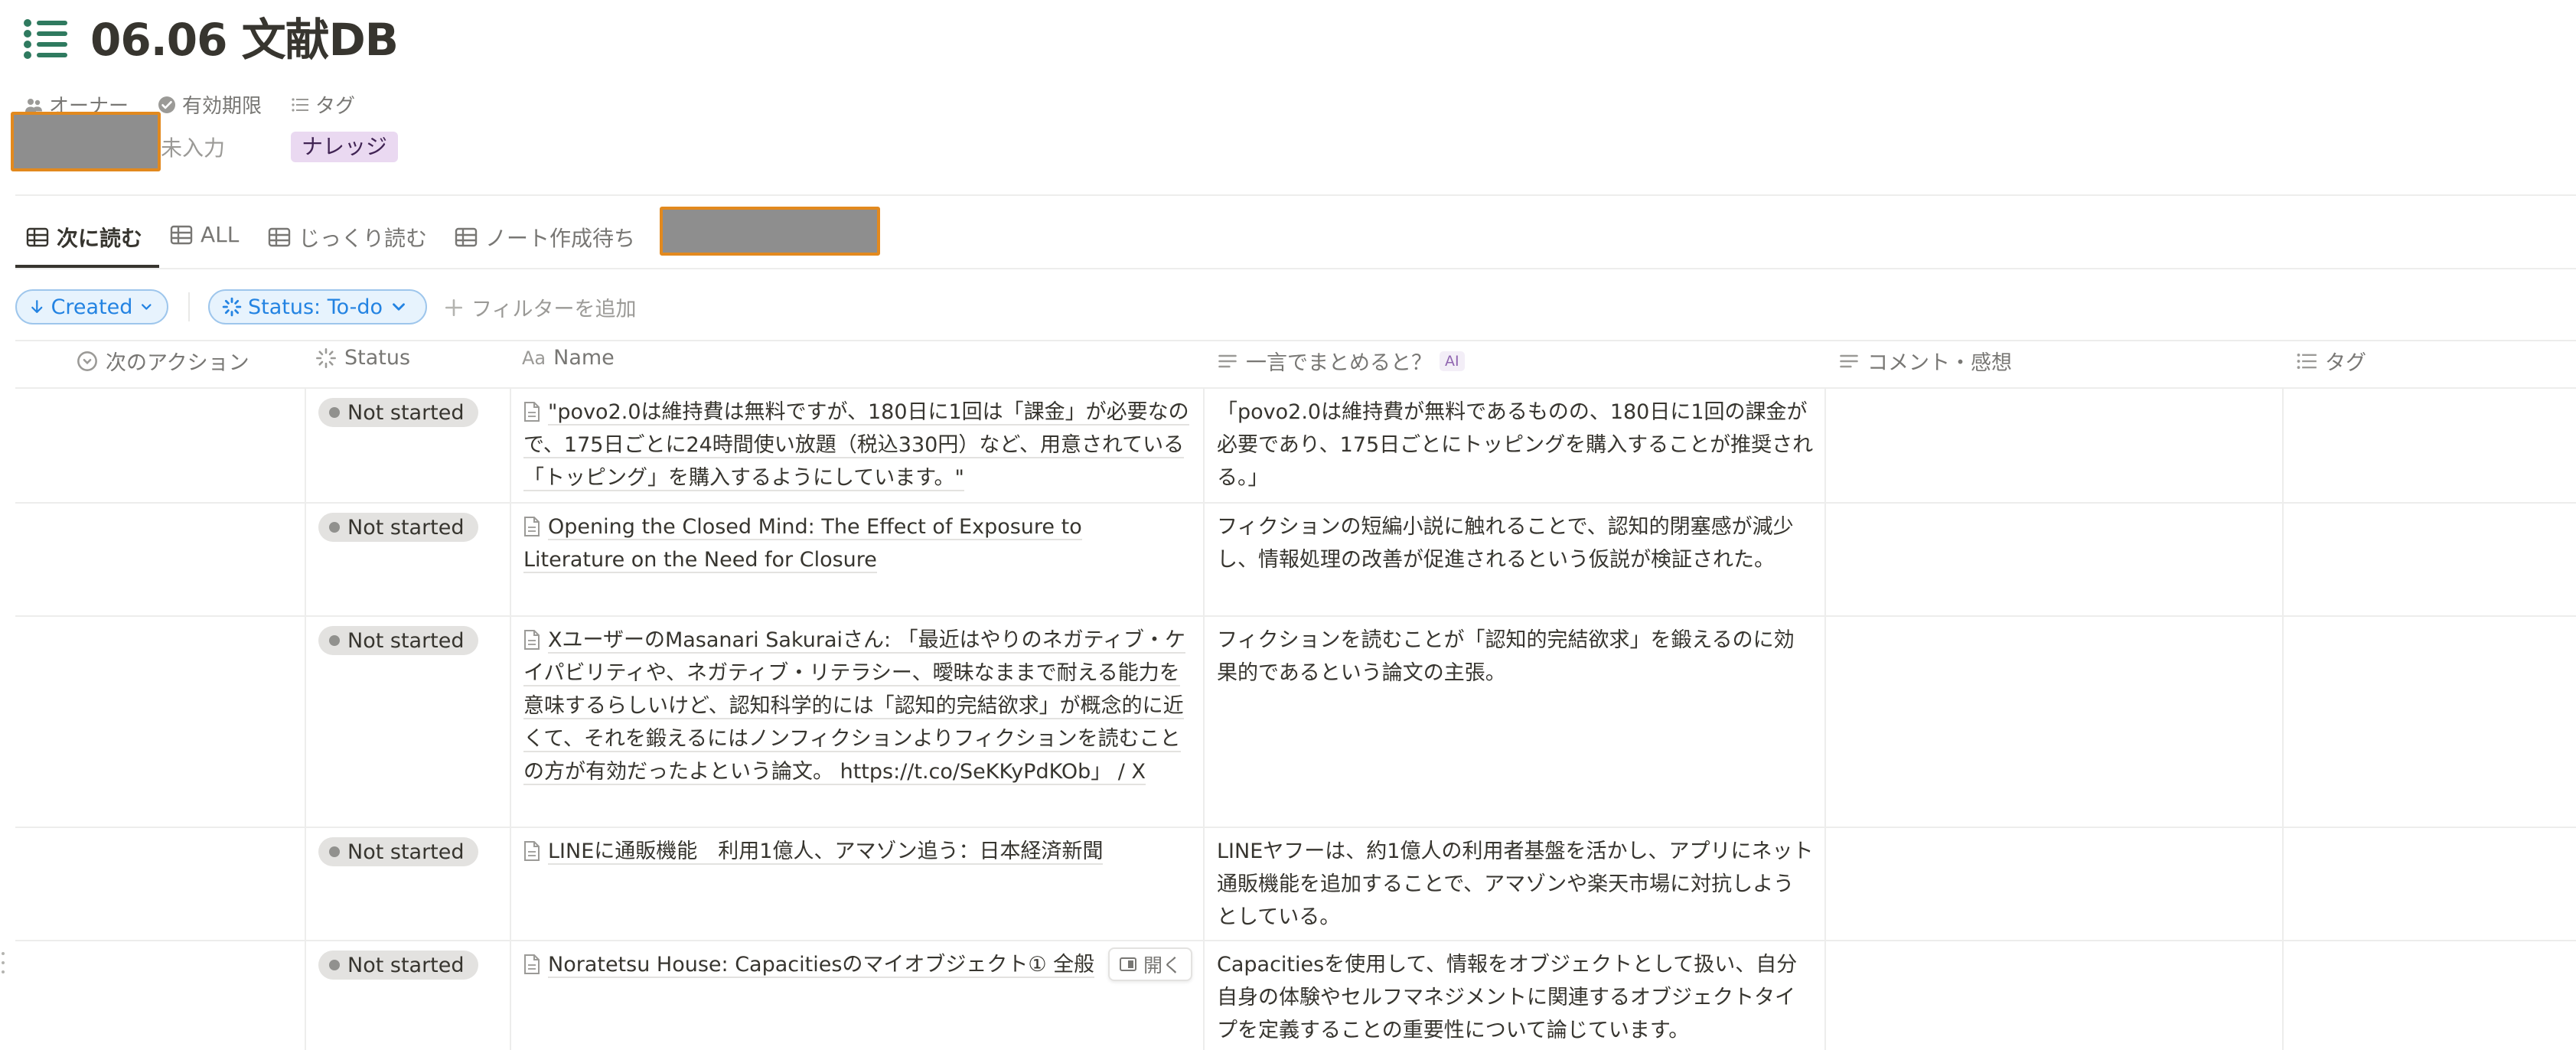 The image size is (2576, 1050). Describe the element at coordinates (46, 38) in the screenshot. I see `list-icon` at that location.